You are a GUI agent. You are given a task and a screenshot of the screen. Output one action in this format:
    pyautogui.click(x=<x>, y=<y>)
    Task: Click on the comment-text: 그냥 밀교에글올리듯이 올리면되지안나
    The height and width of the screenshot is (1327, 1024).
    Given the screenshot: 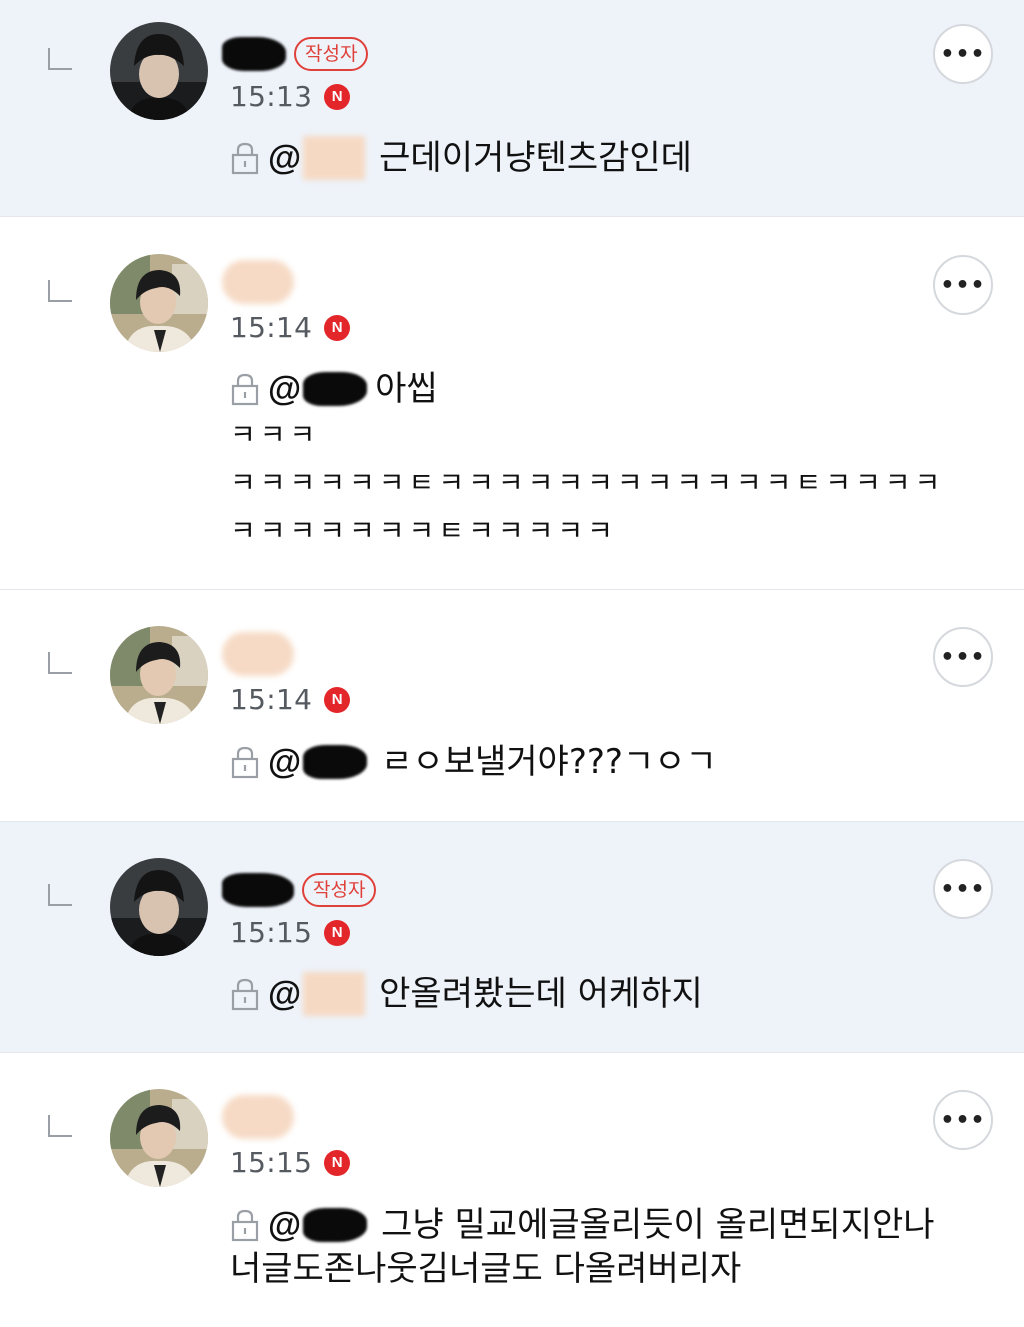 What is the action you would take?
    pyautogui.click(x=658, y=1225)
    